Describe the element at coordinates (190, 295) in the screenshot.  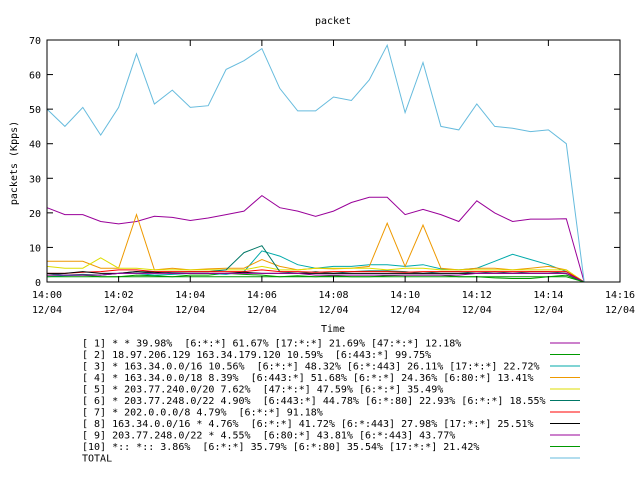
I see `x-tick-label-time: 14:04` at that location.